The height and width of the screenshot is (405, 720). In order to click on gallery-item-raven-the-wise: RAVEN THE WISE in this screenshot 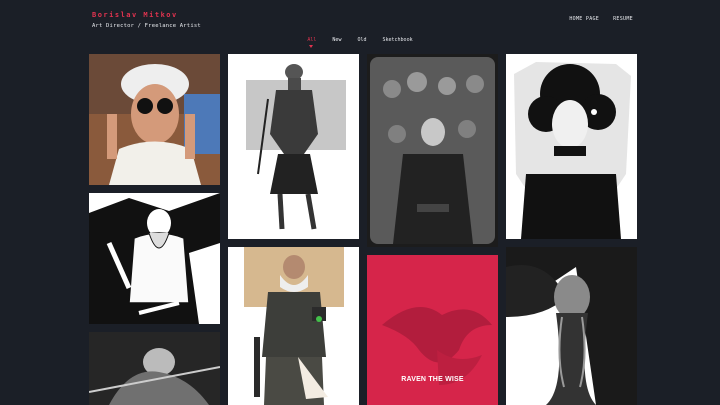, I will do `click(432, 330)`.